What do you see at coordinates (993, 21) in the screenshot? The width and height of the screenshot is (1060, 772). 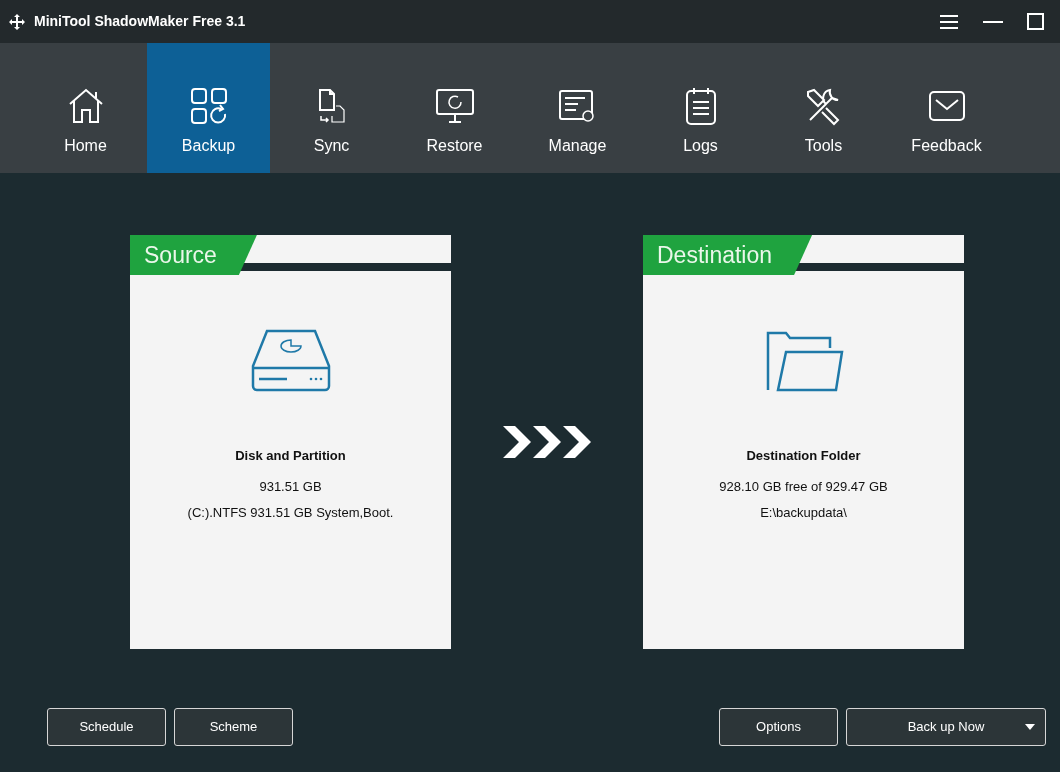 I see `minimize-icon` at bounding box center [993, 21].